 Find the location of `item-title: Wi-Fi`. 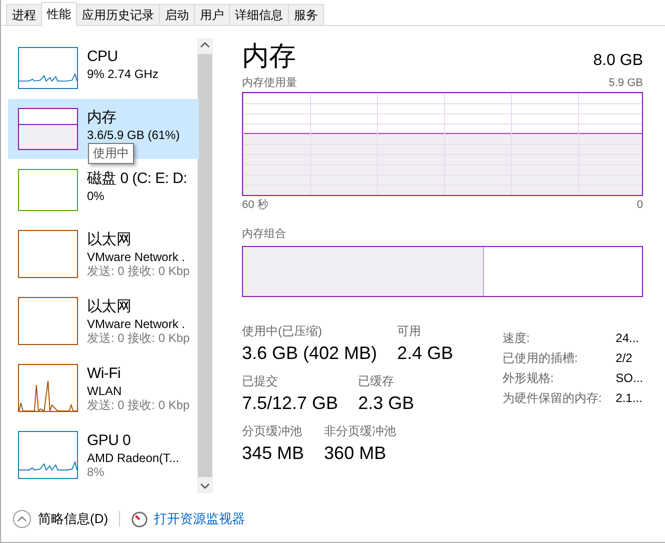

item-title: Wi-Fi is located at coordinates (104, 374).